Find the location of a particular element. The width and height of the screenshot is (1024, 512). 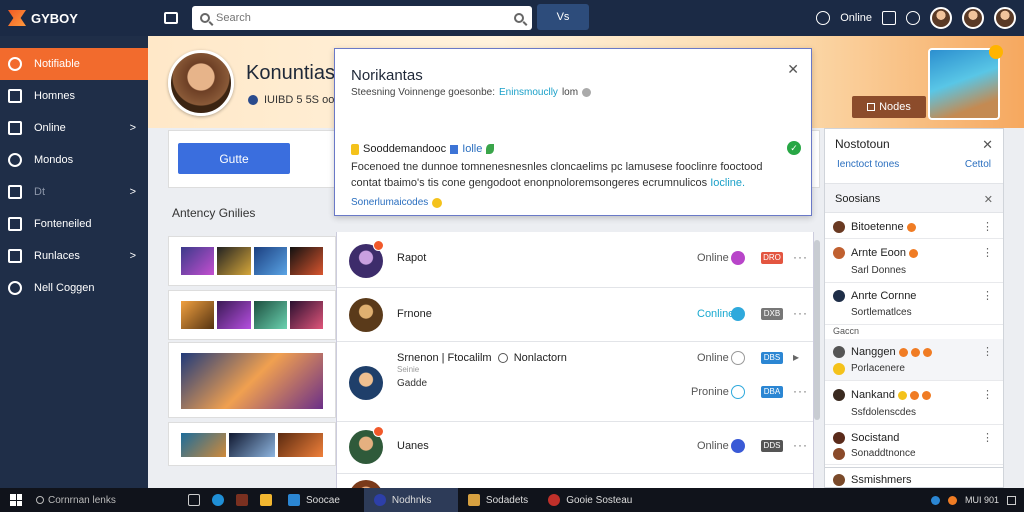

panel-link: Cettol is located at coordinates (978, 164).